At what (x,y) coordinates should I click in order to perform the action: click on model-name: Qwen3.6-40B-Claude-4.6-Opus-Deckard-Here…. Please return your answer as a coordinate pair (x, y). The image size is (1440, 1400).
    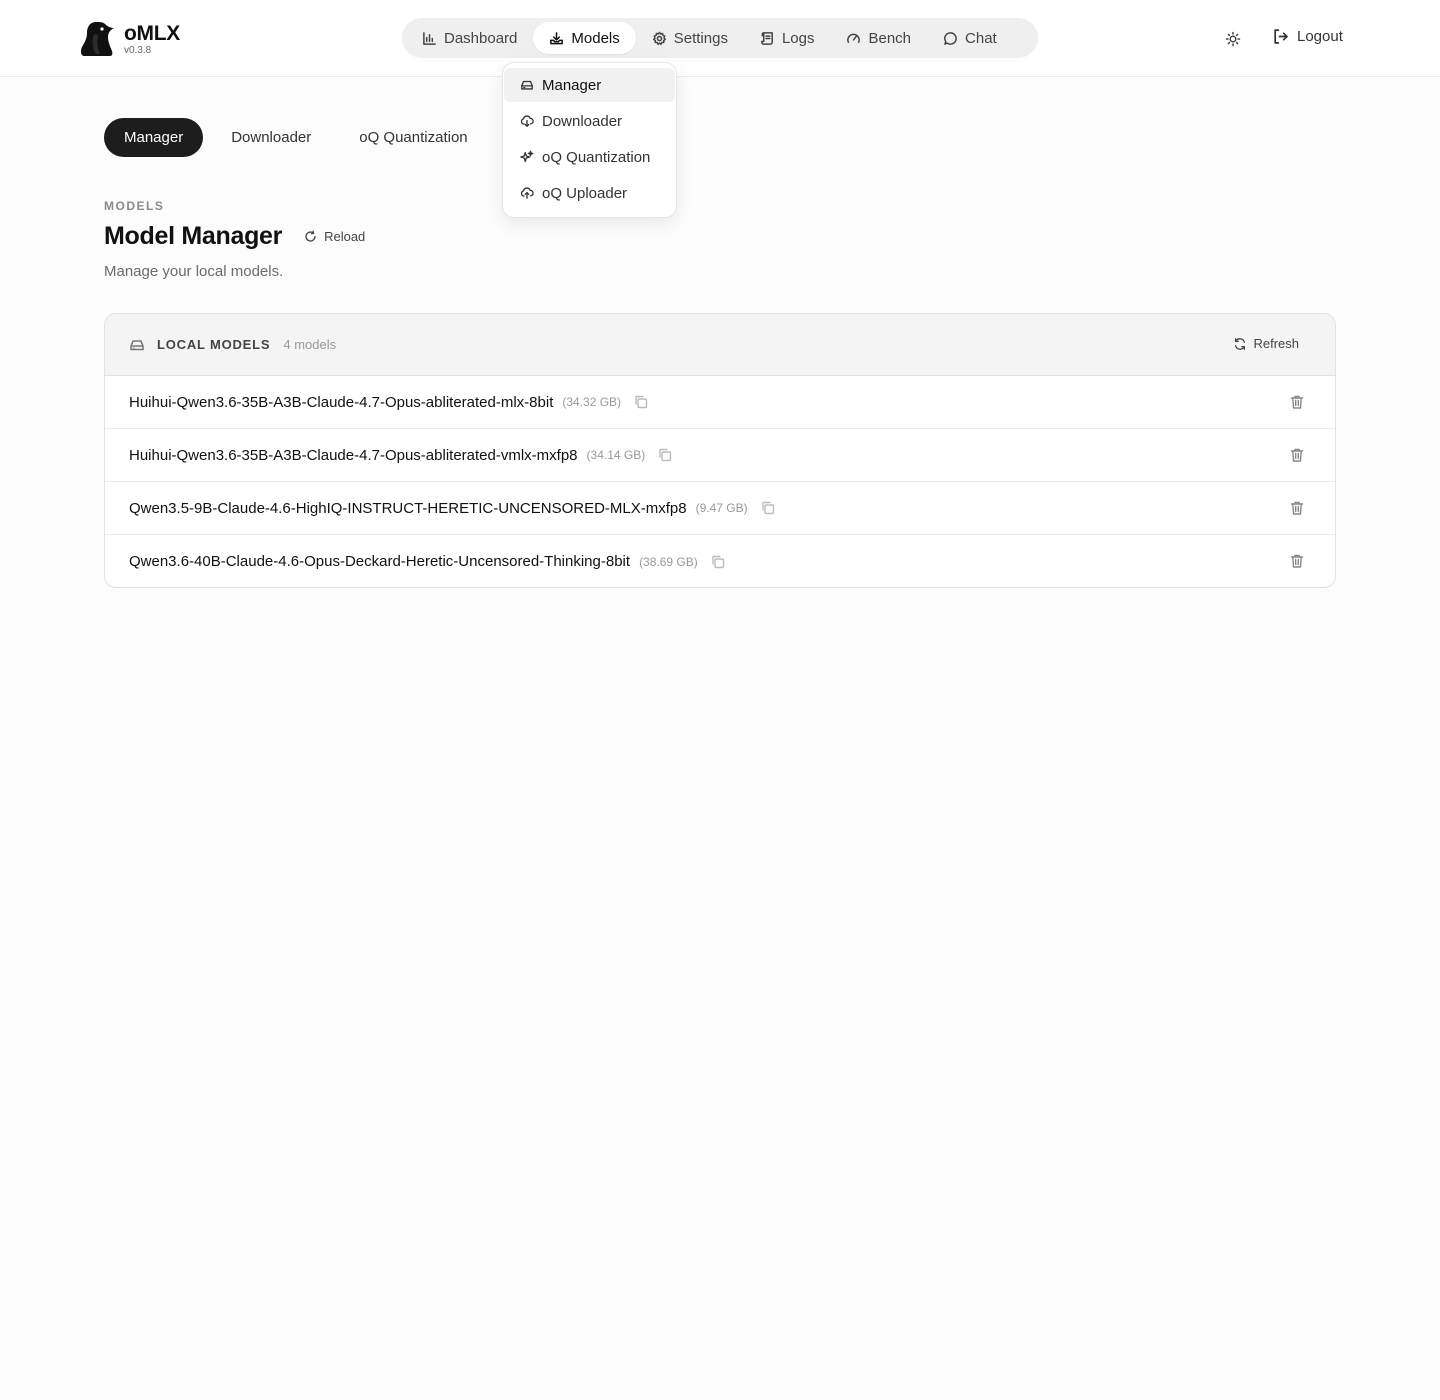
    Looking at the image, I should click on (380, 561).